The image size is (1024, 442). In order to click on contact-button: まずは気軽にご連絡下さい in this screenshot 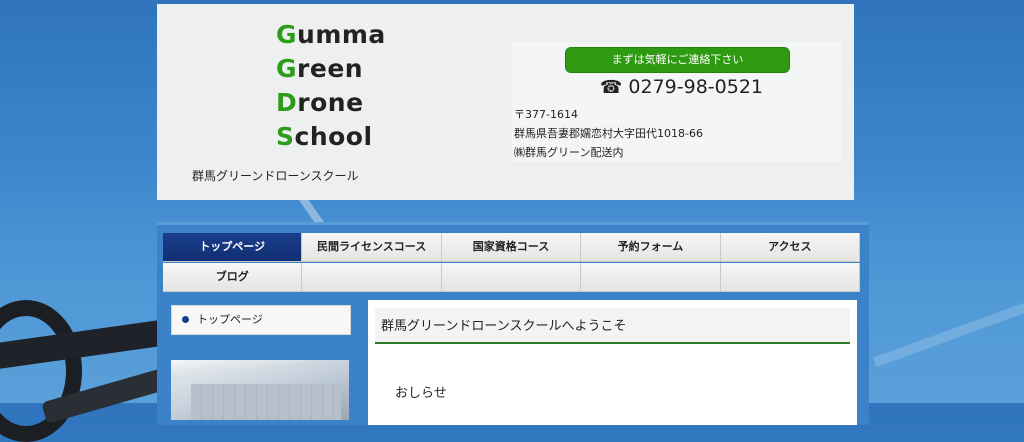, I will do `click(677, 60)`.